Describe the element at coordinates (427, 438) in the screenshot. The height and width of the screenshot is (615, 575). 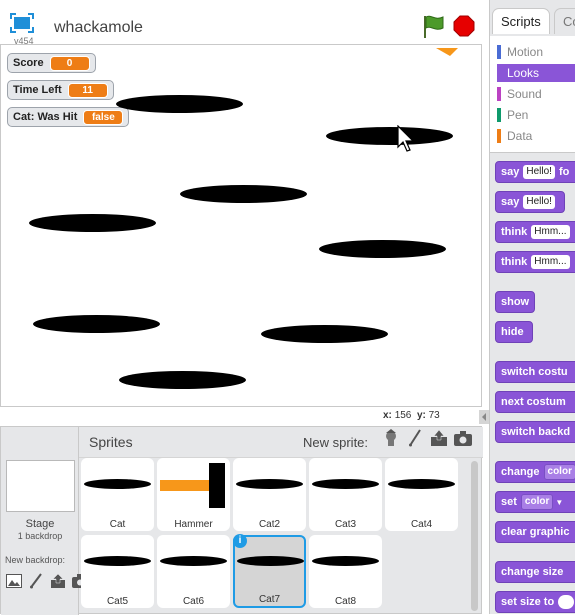
I see `new-sprite-tools` at that location.